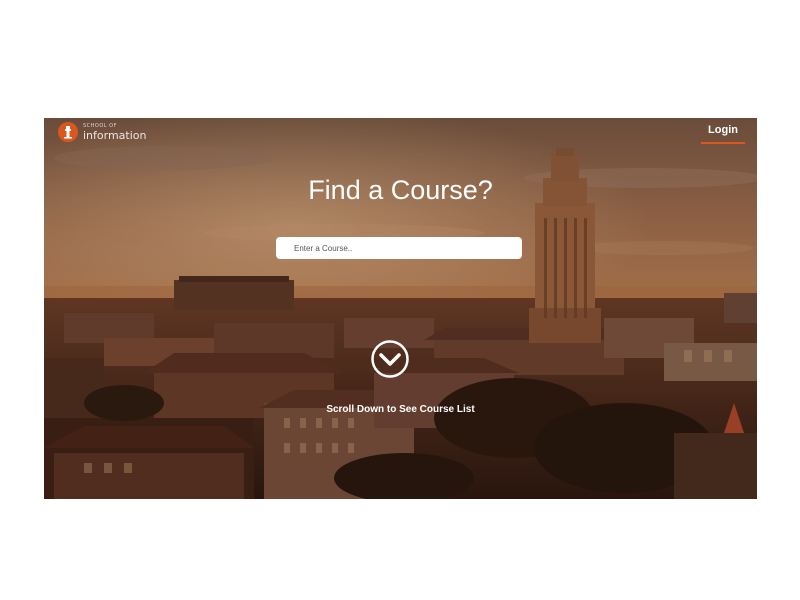 The height and width of the screenshot is (600, 800). Describe the element at coordinates (723, 134) in the screenshot. I see `login-link: Login` at that location.